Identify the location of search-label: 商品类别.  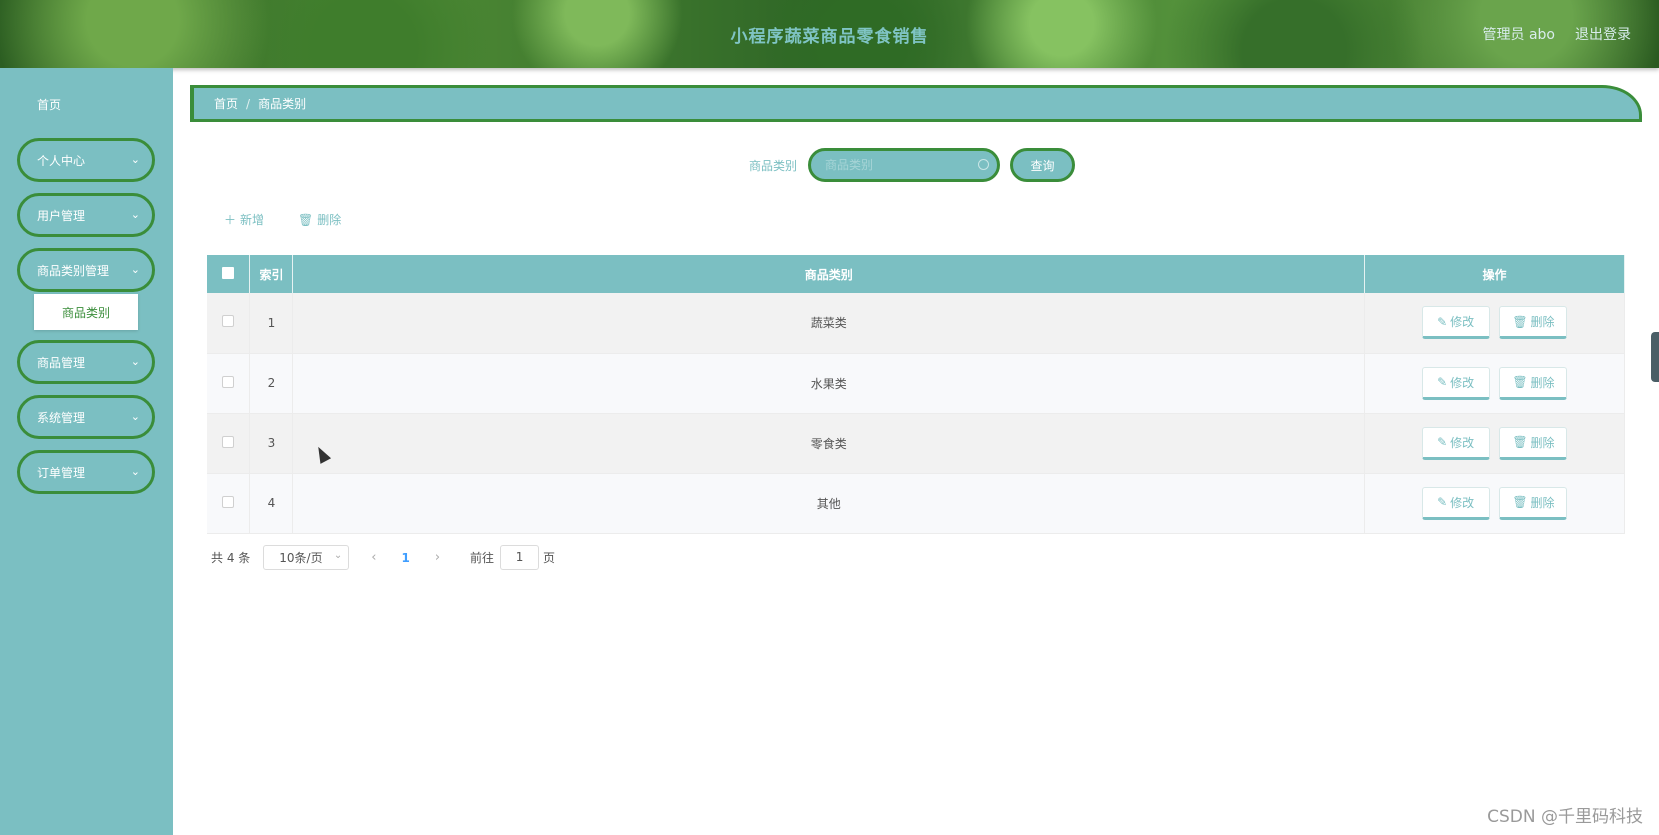
(773, 166).